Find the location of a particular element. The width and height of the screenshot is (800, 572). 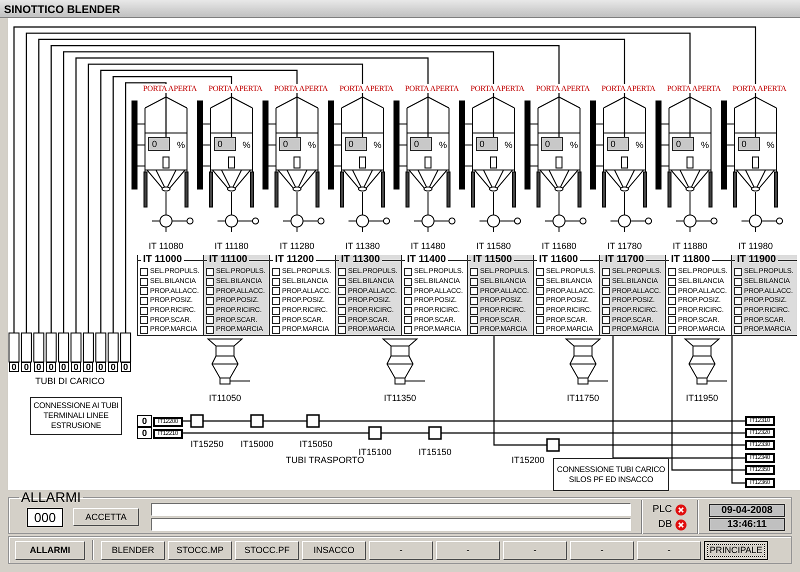

instrument-label: IT 11080 is located at coordinates (166, 246).